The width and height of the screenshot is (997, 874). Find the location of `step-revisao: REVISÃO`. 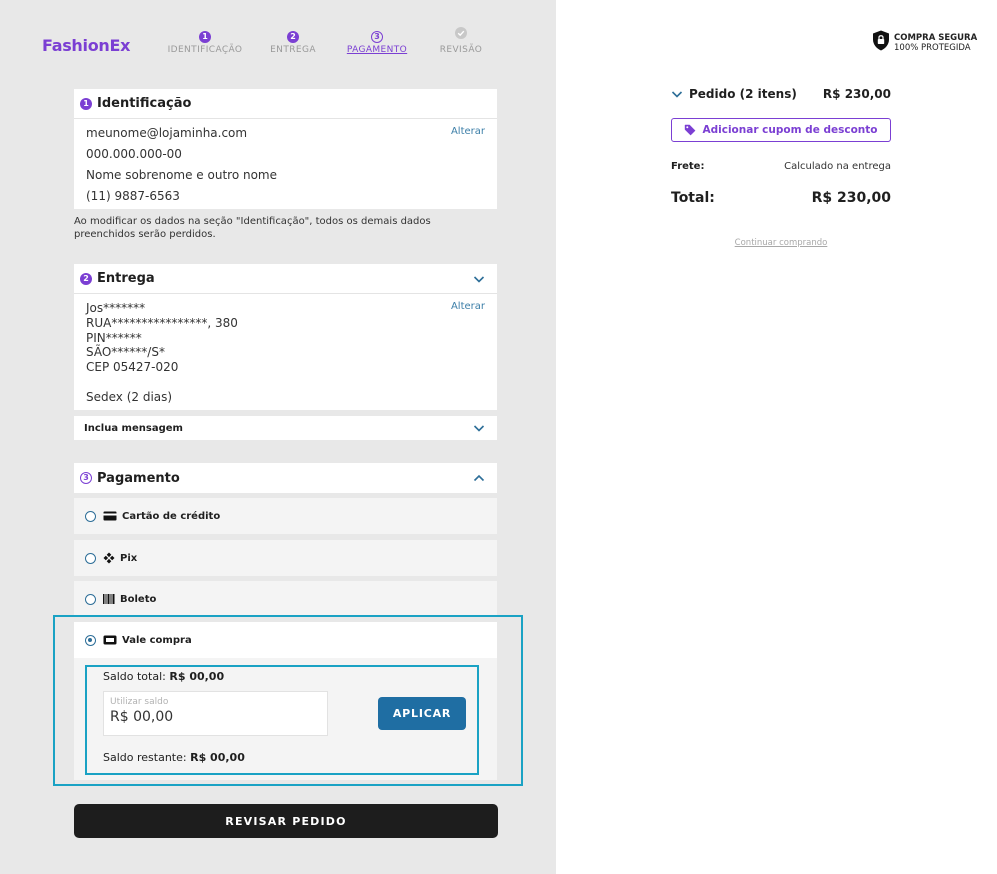

step-revisao: REVISÃO is located at coordinates (461, 39).